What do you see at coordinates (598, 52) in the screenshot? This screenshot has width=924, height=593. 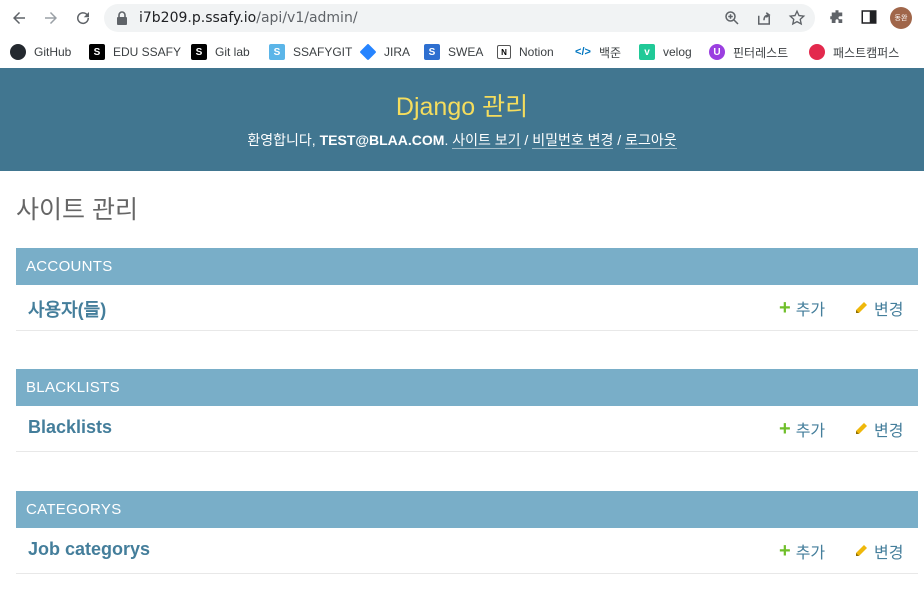 I see `bookmark-baekjoon: </> 백준` at bounding box center [598, 52].